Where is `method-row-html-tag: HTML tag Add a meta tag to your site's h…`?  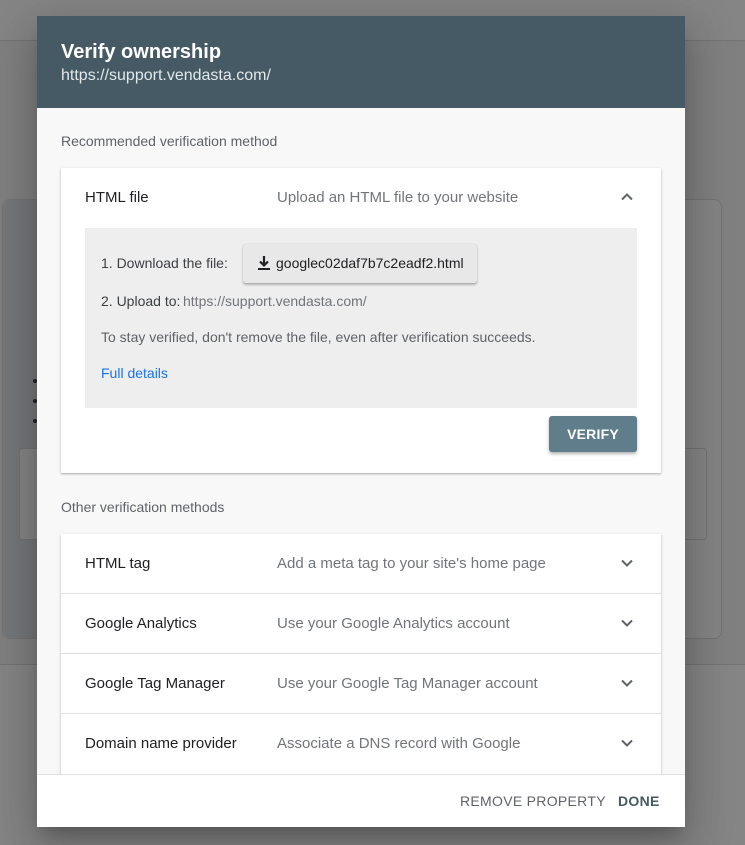 method-row-html-tag: HTML tag Add a meta tag to your site's h… is located at coordinates (361, 564).